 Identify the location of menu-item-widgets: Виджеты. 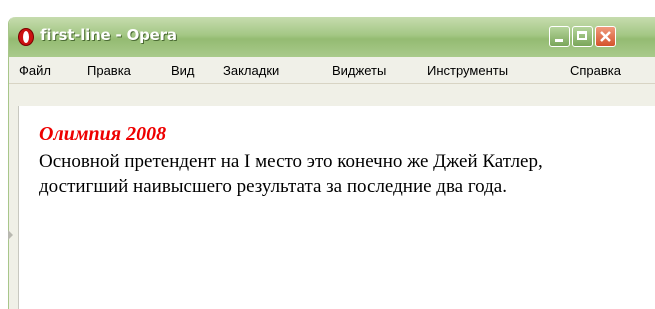
(359, 70).